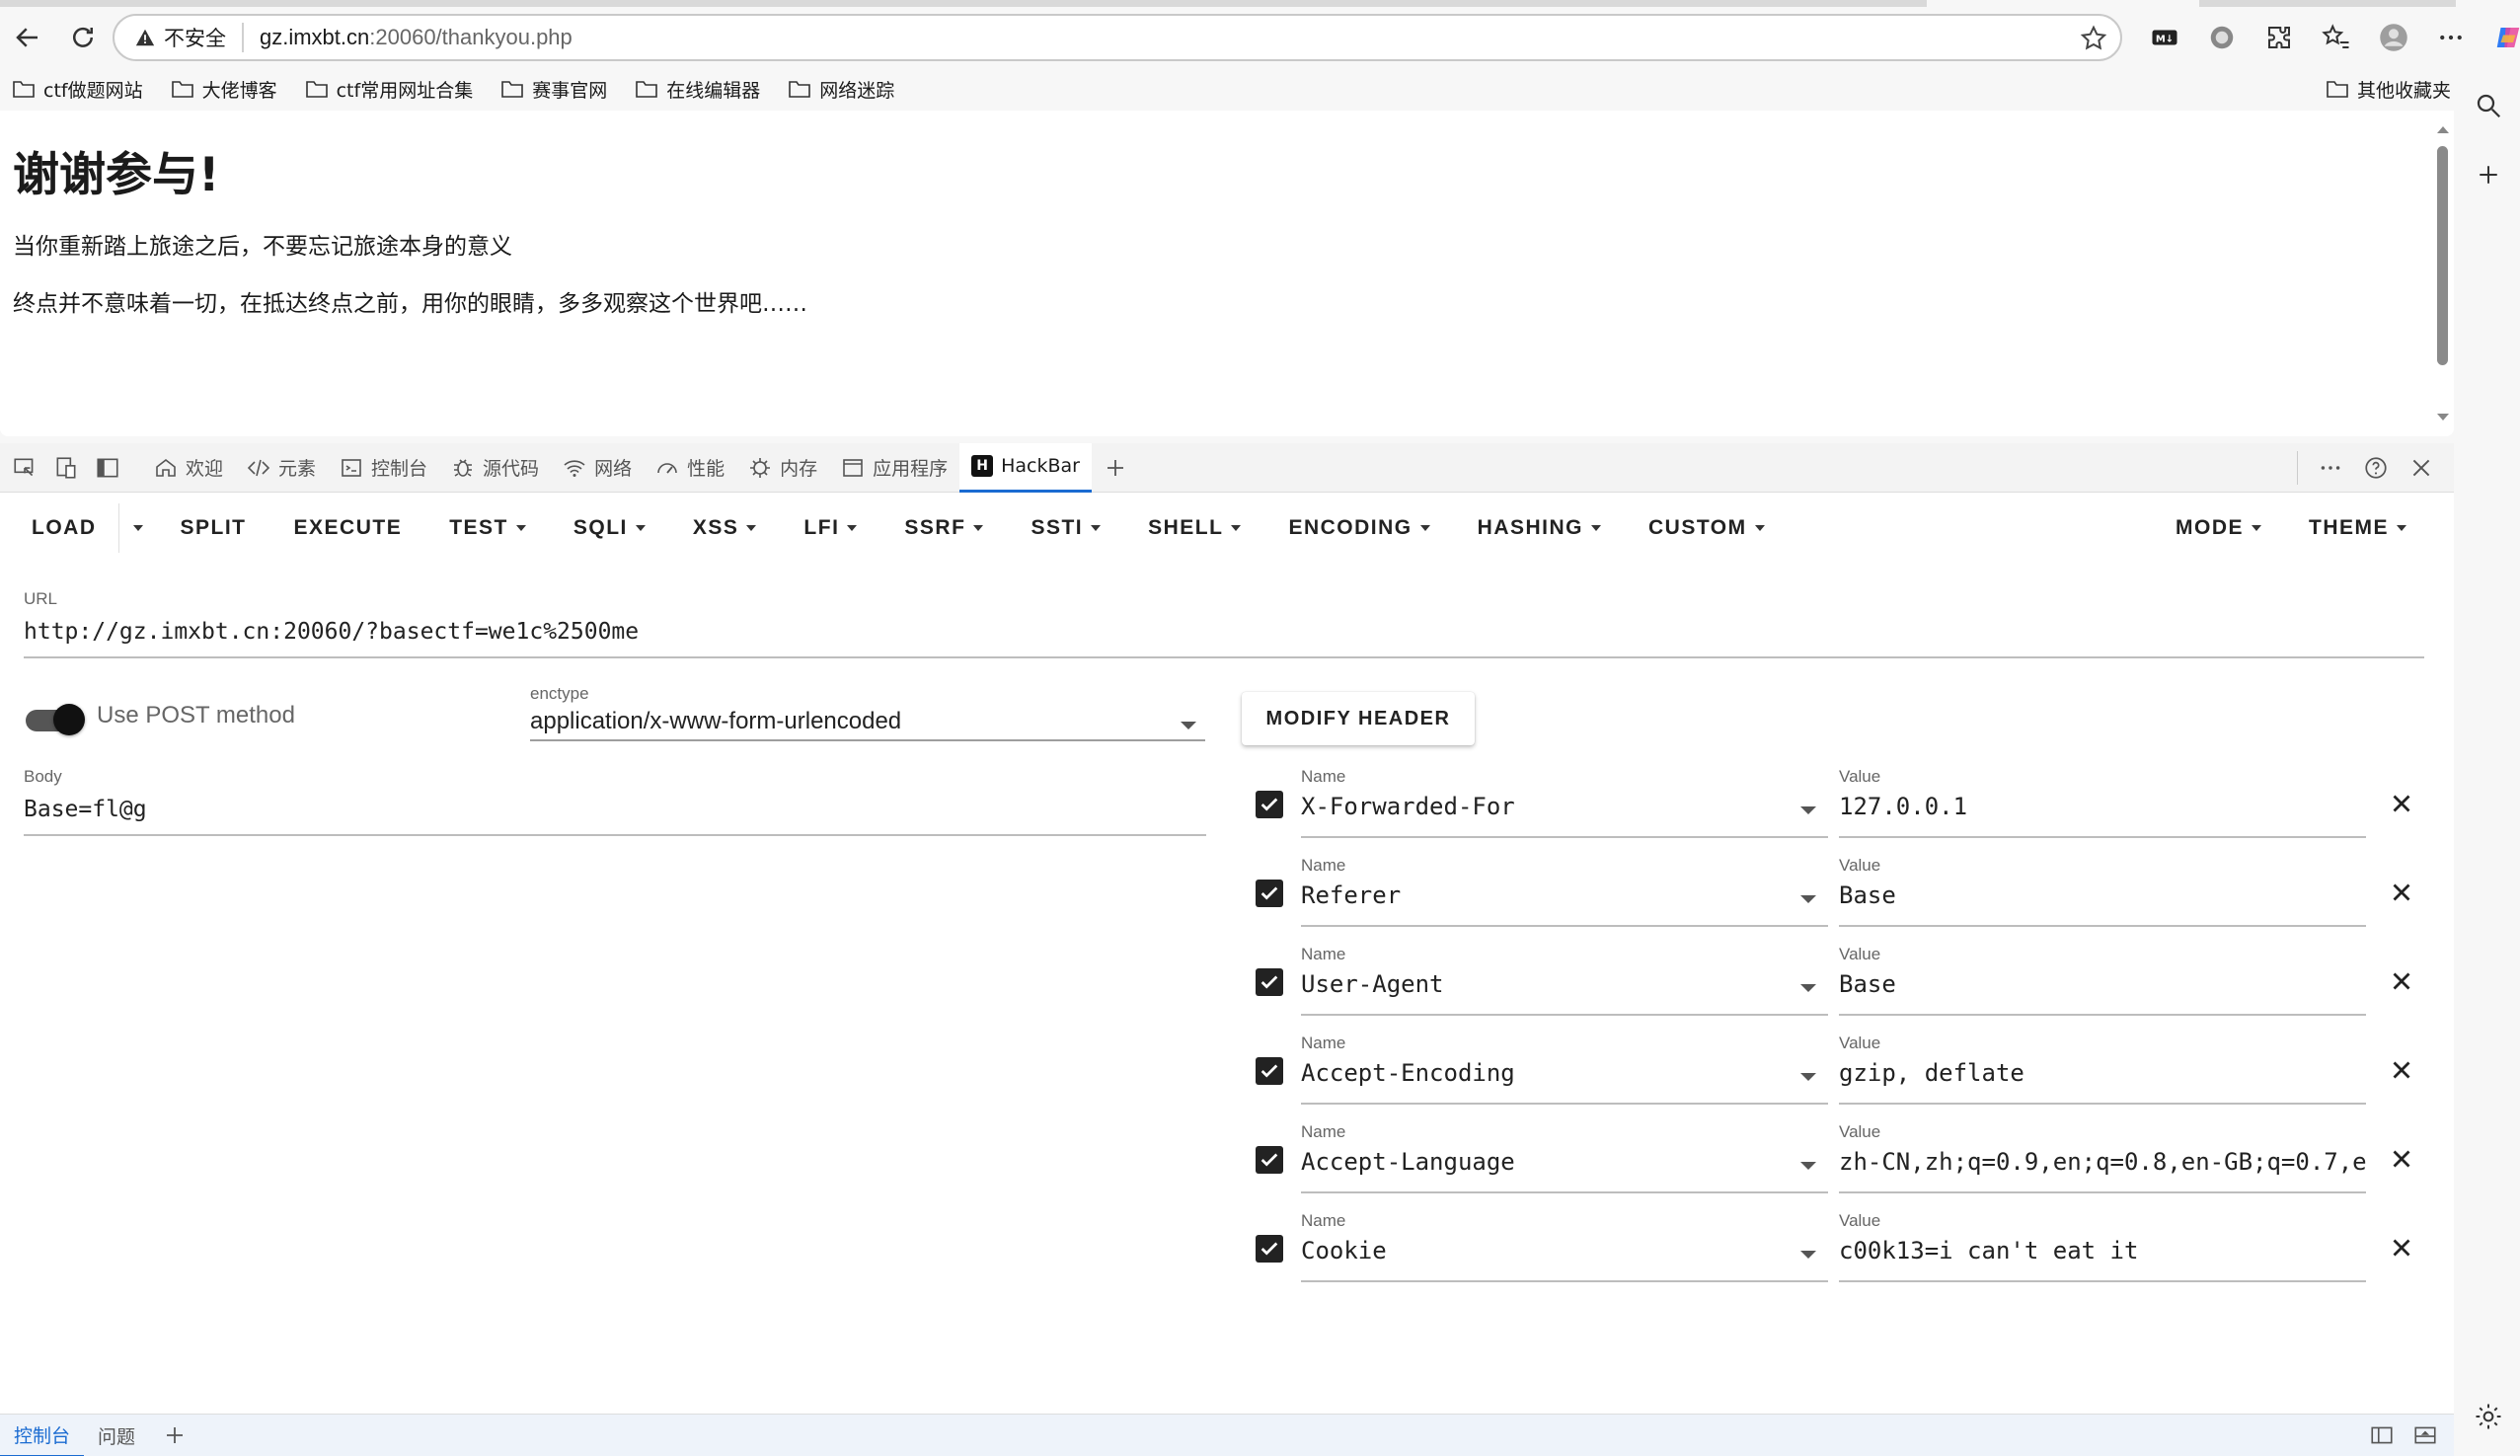  Describe the element at coordinates (27, 37) in the screenshot. I see `back-button` at that location.